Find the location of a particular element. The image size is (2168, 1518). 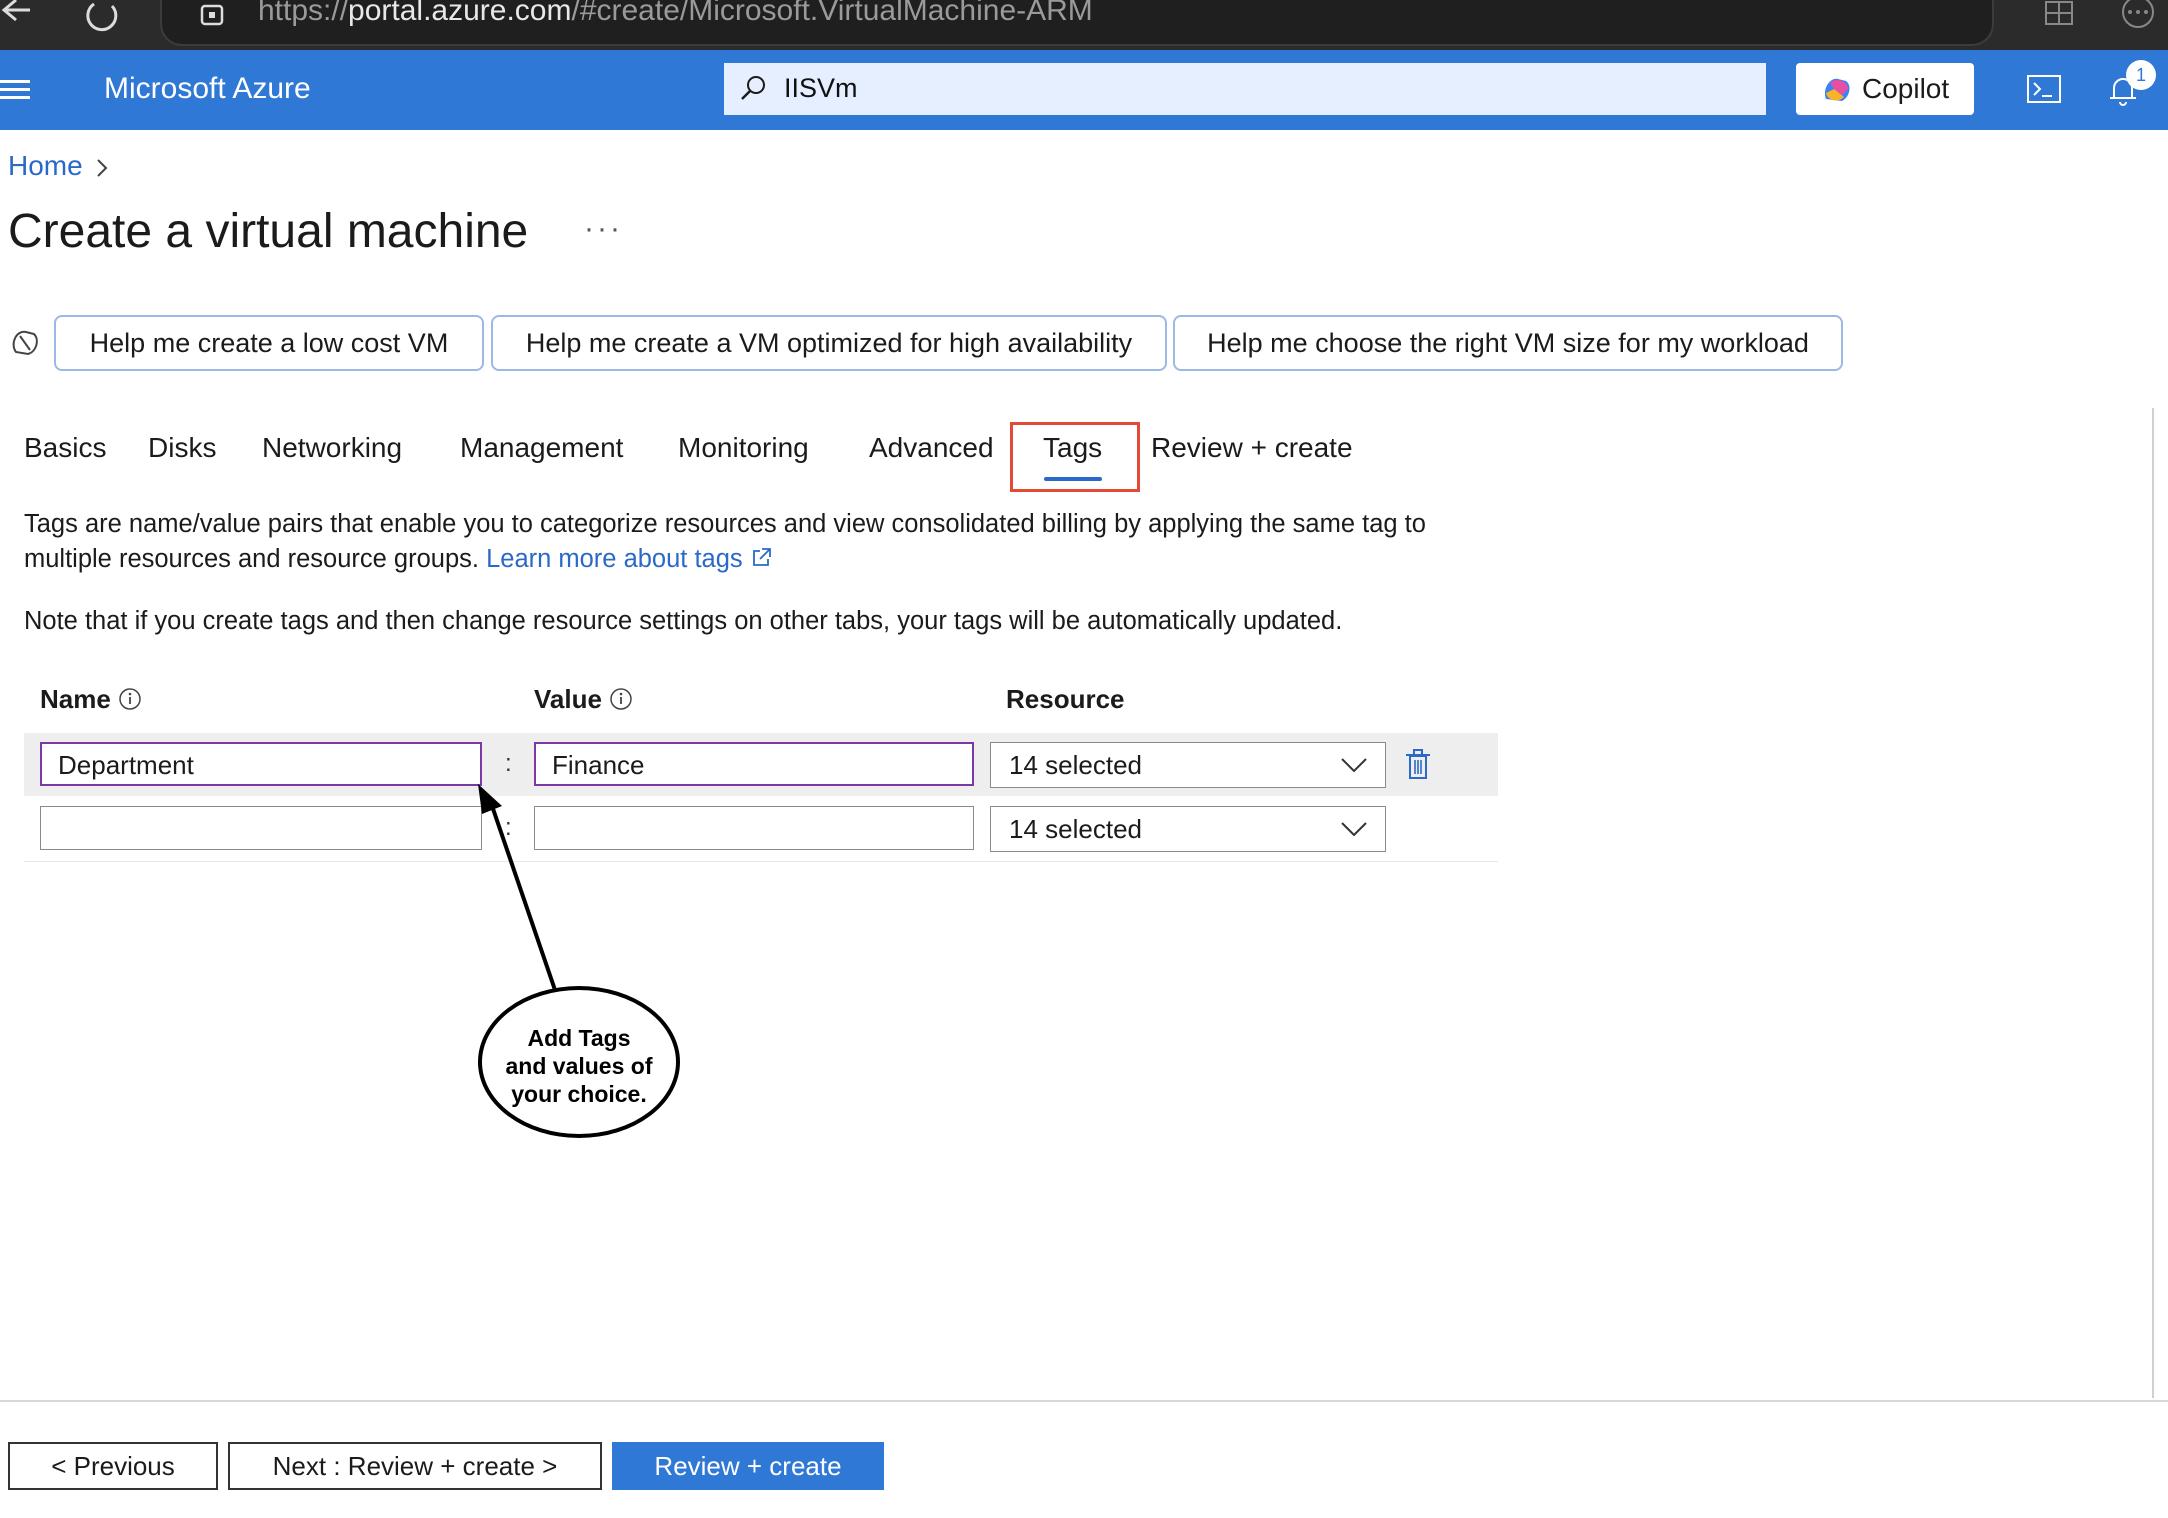

breadcrumb-home: Home is located at coordinates (45, 166).